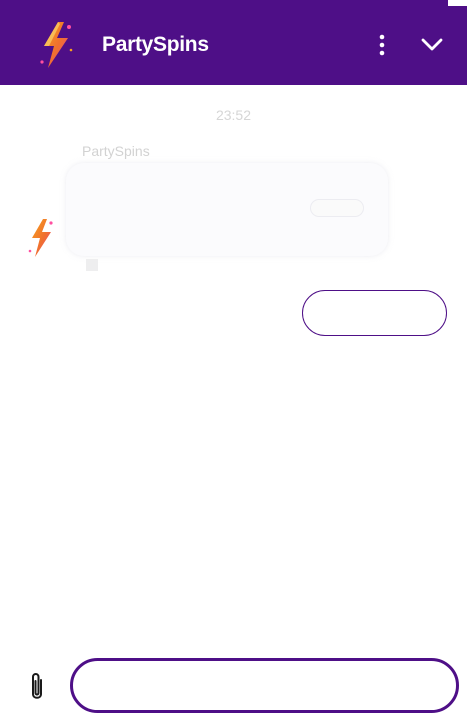 Image resolution: width=467 pixels, height=722 pixels. What do you see at coordinates (382, 45) in the screenshot?
I see `vertical-dots-icon` at bounding box center [382, 45].